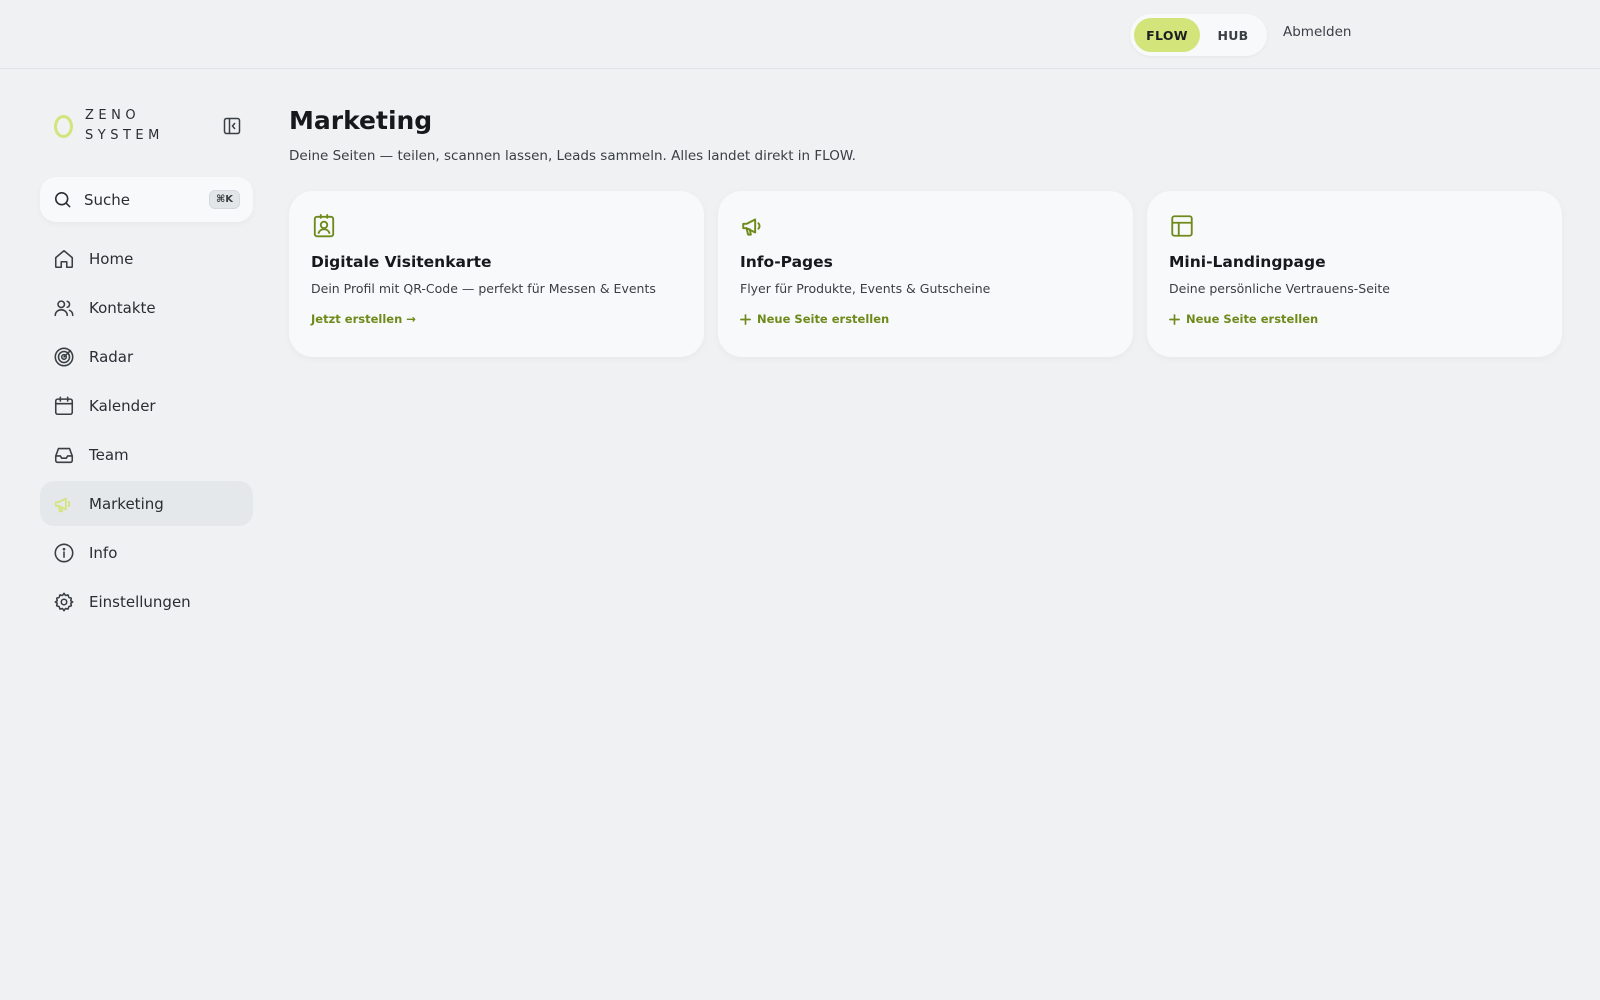 Image resolution: width=1600 pixels, height=1000 pixels. Describe the element at coordinates (63, 126) in the screenshot. I see `logo-ring-icon` at that location.